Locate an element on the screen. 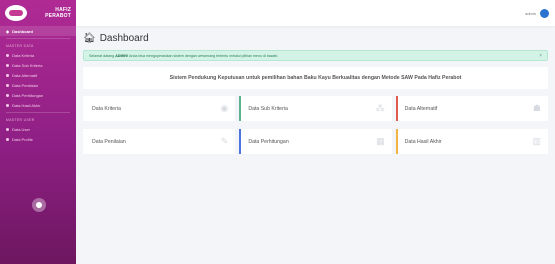 The height and width of the screenshot is (264, 555). user-icon is located at coordinates (7, 129).